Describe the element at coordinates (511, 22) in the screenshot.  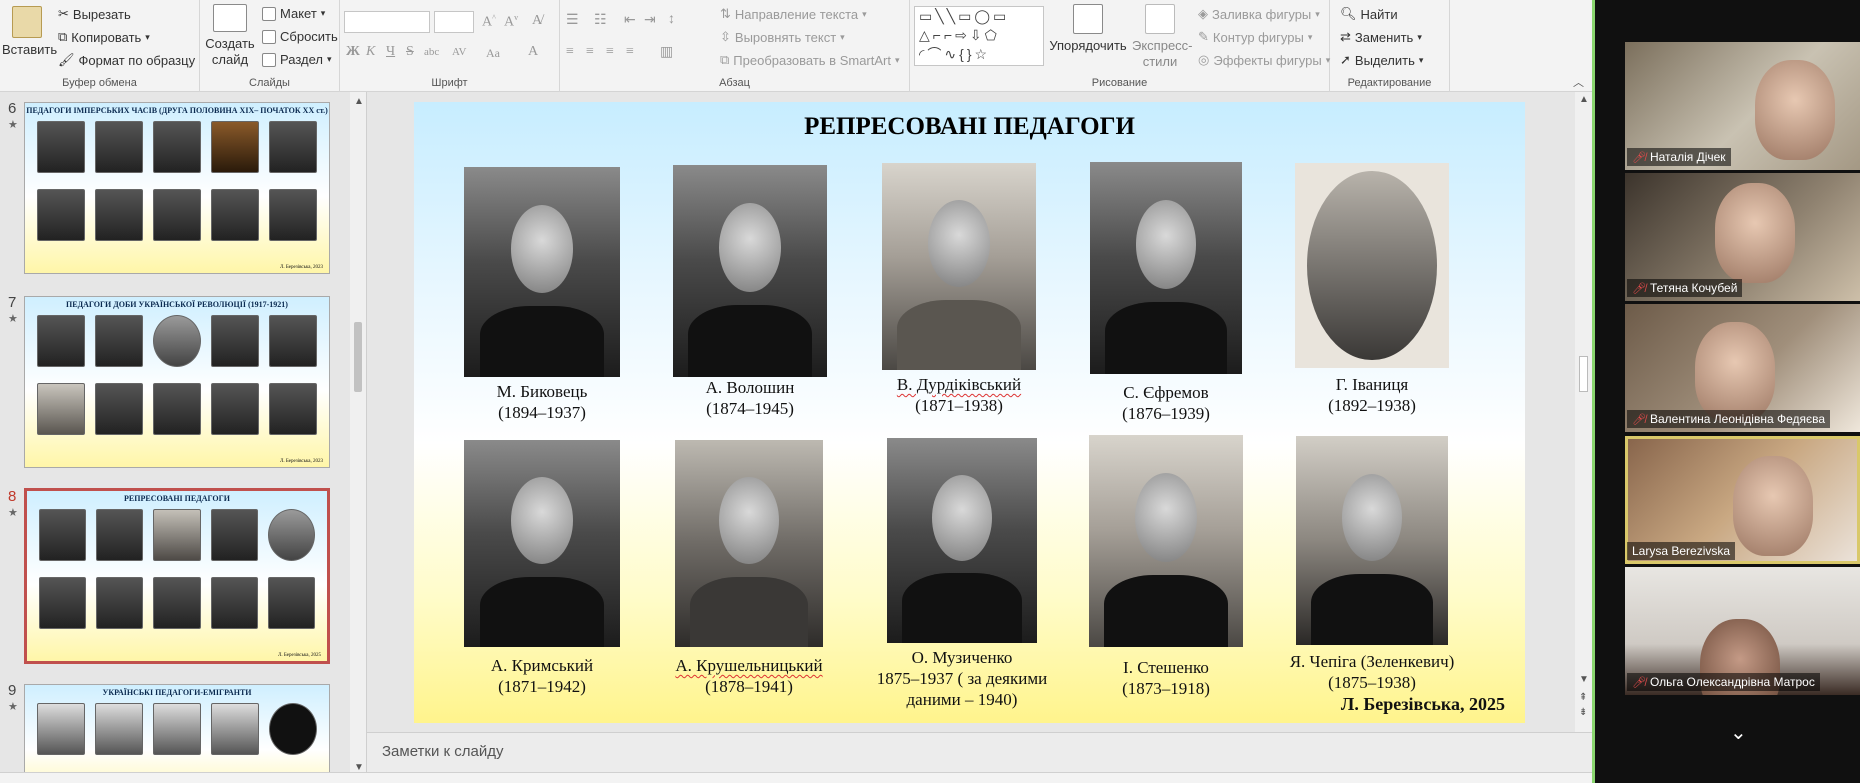
I see `shrink-font-button: Av` at that location.